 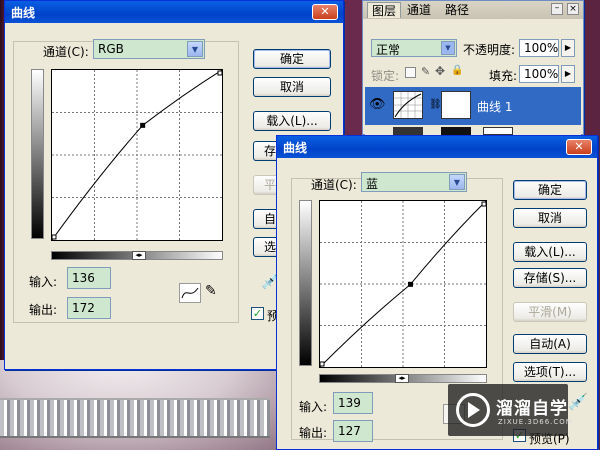 I want to click on channel-value: 蓝, so click(x=372, y=184).